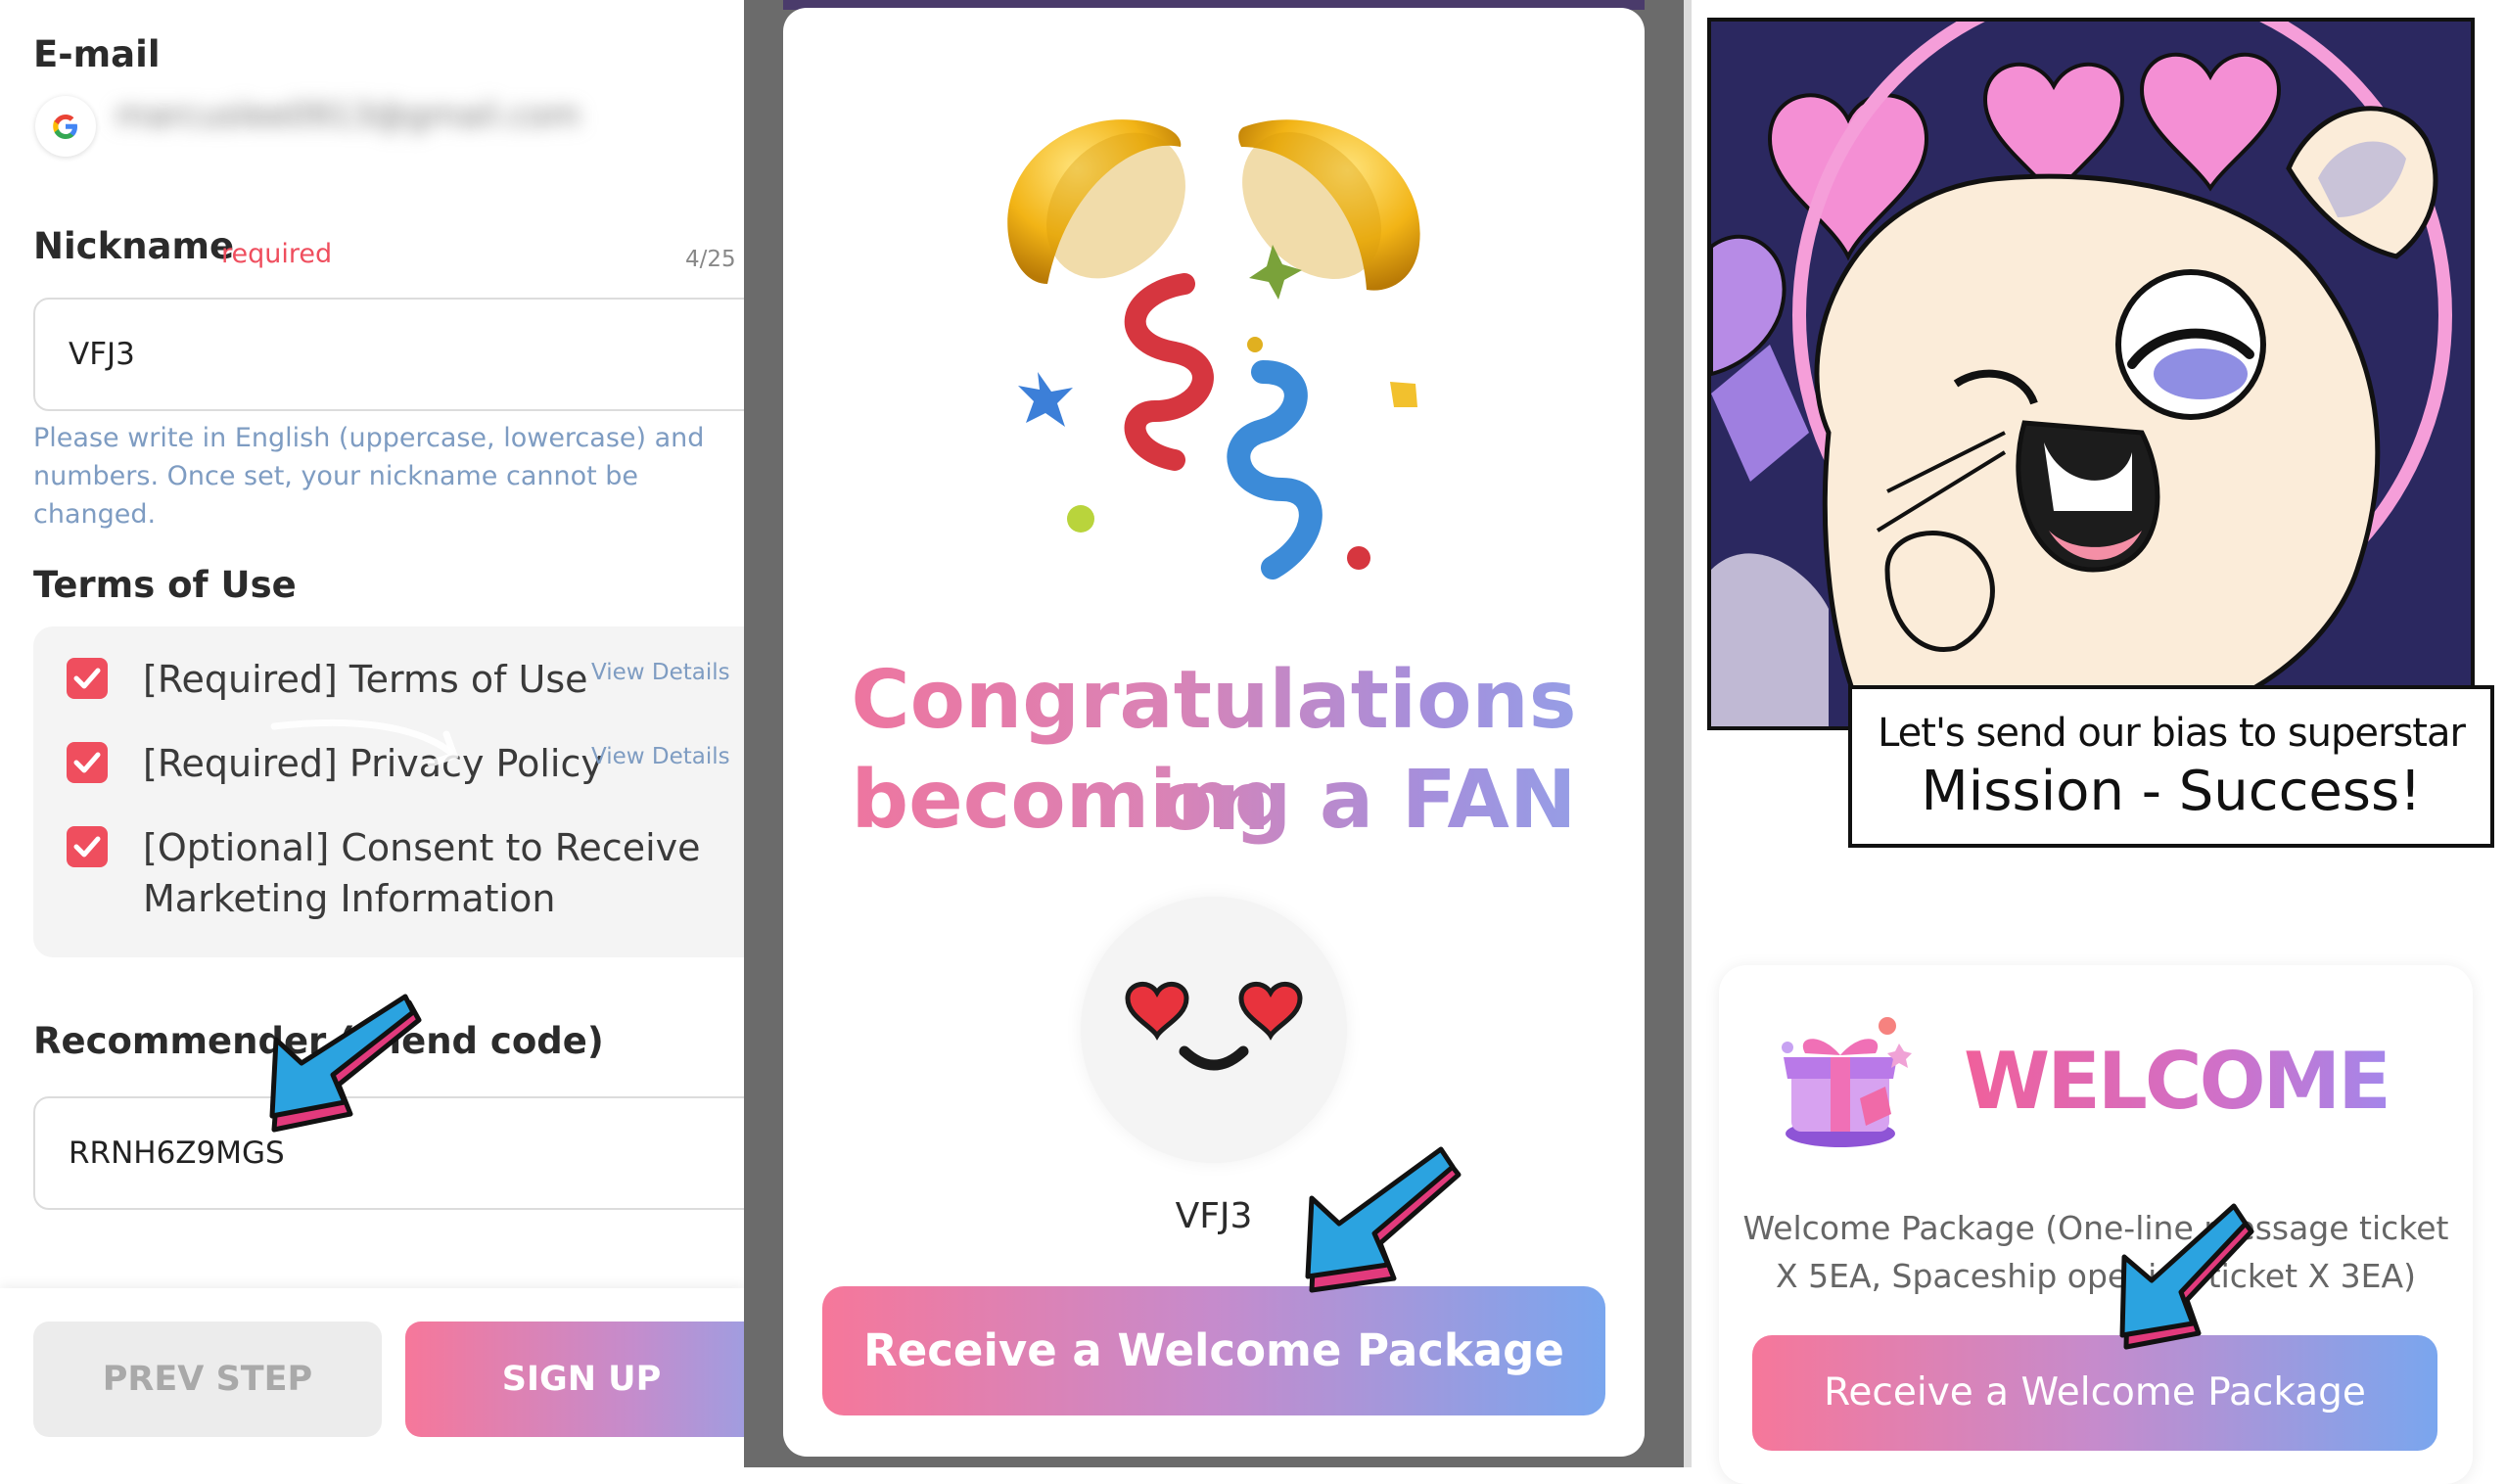  Describe the element at coordinates (1214, 1216) in the screenshot. I see `modal-nickname: VFJ3` at that location.